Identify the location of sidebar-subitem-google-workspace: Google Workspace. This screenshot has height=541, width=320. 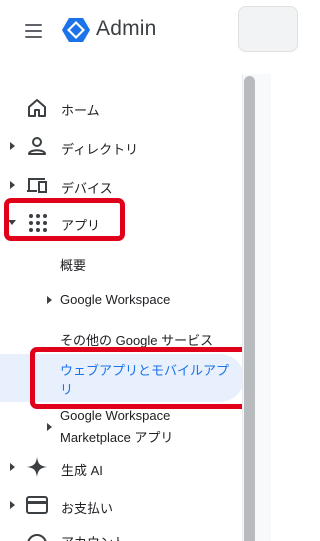
(120, 300).